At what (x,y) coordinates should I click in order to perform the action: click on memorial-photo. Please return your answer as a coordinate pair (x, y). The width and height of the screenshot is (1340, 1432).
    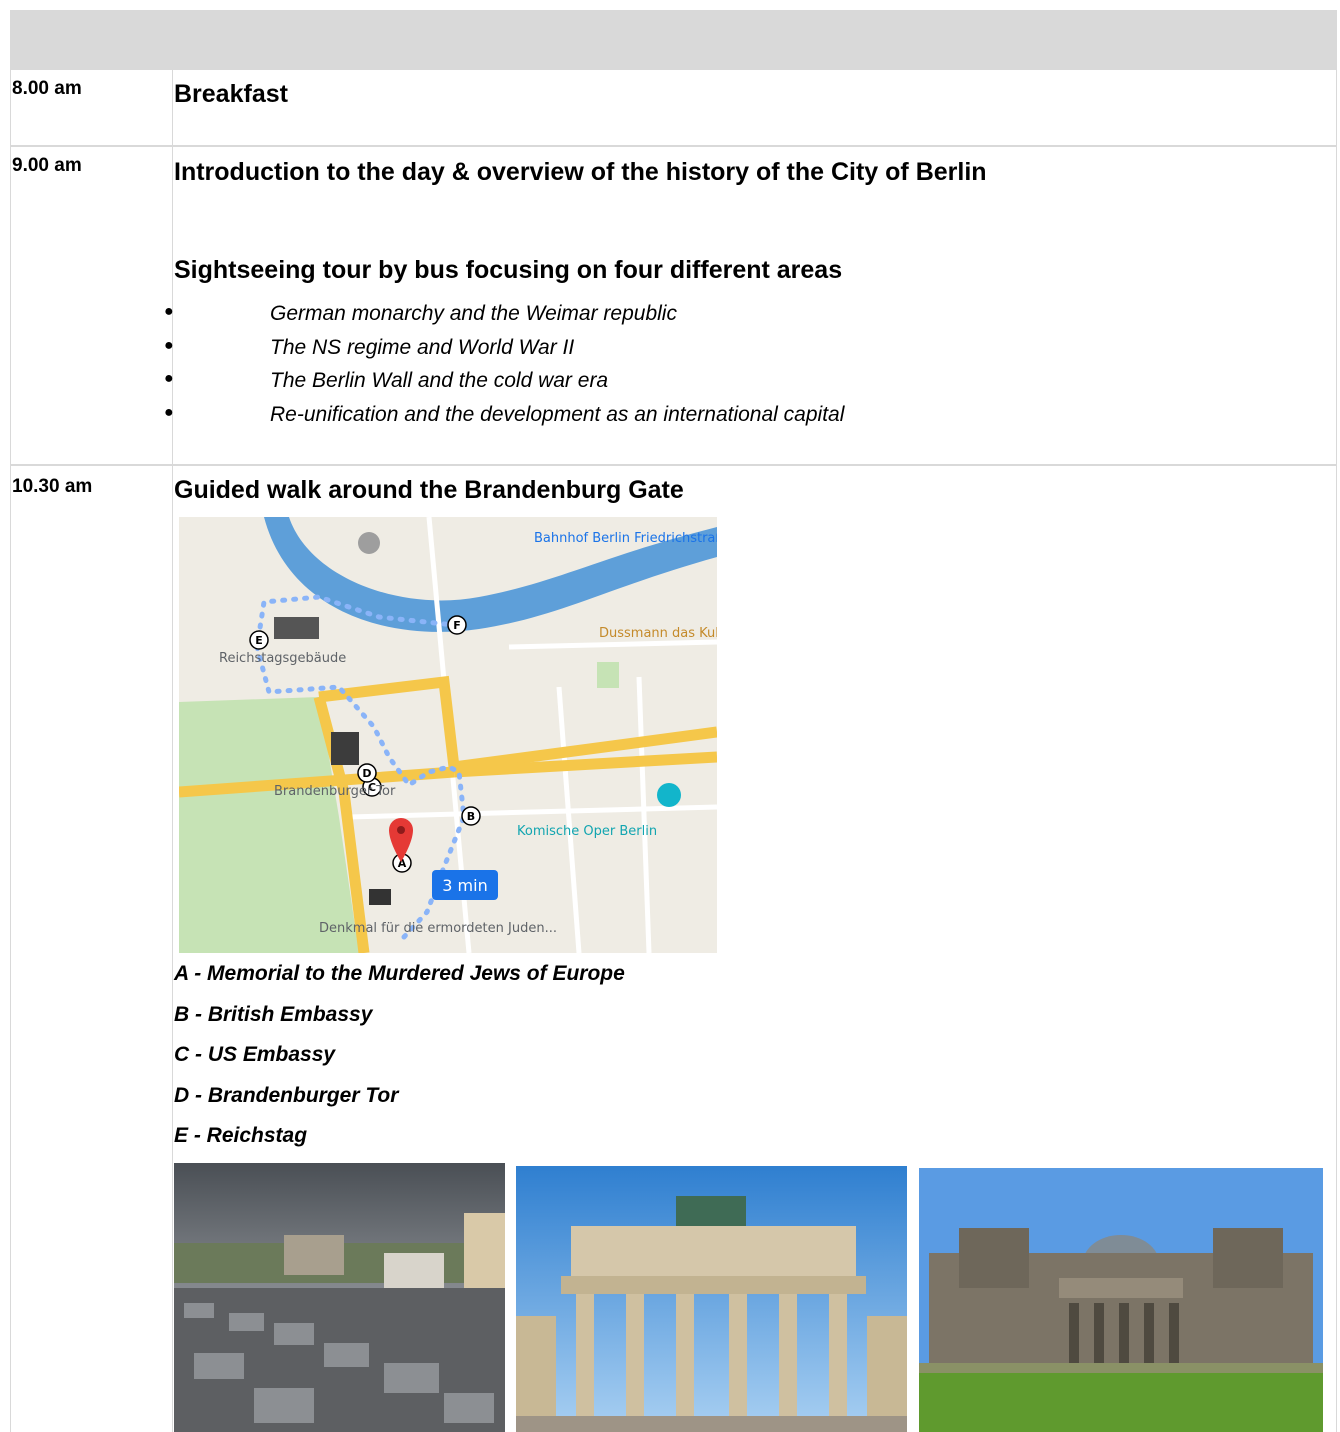
    Looking at the image, I should click on (339, 1297).